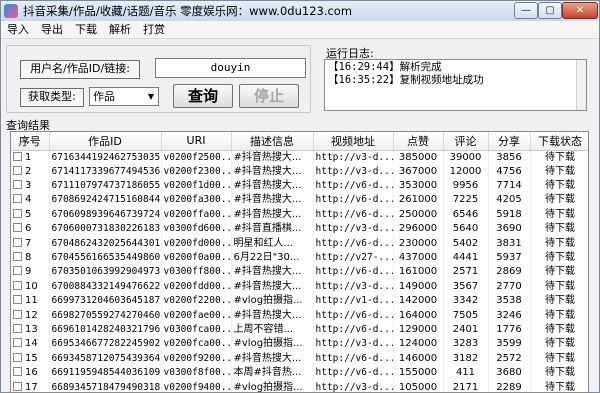 This screenshot has width=600, height=393. Describe the element at coordinates (300, 30) in the screenshot. I see `menu-bar: 导入 导出 下载 解析 打赏` at that location.